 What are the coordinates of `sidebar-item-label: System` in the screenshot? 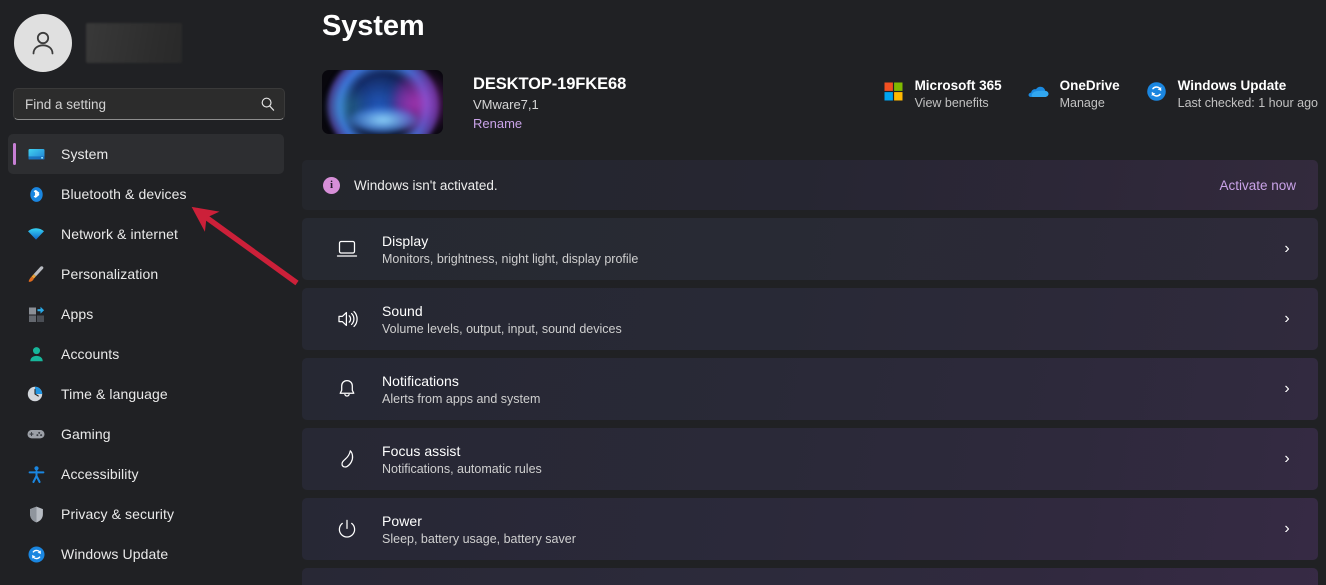 It's located at (85, 154).